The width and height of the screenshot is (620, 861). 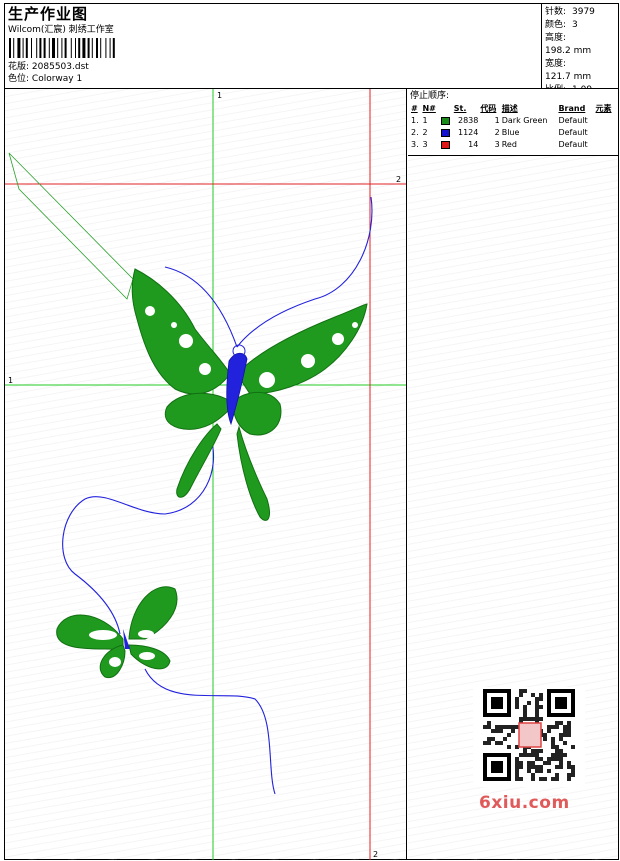 I want to click on stat-width: 宽度:121.7 mm, so click(x=568, y=70).